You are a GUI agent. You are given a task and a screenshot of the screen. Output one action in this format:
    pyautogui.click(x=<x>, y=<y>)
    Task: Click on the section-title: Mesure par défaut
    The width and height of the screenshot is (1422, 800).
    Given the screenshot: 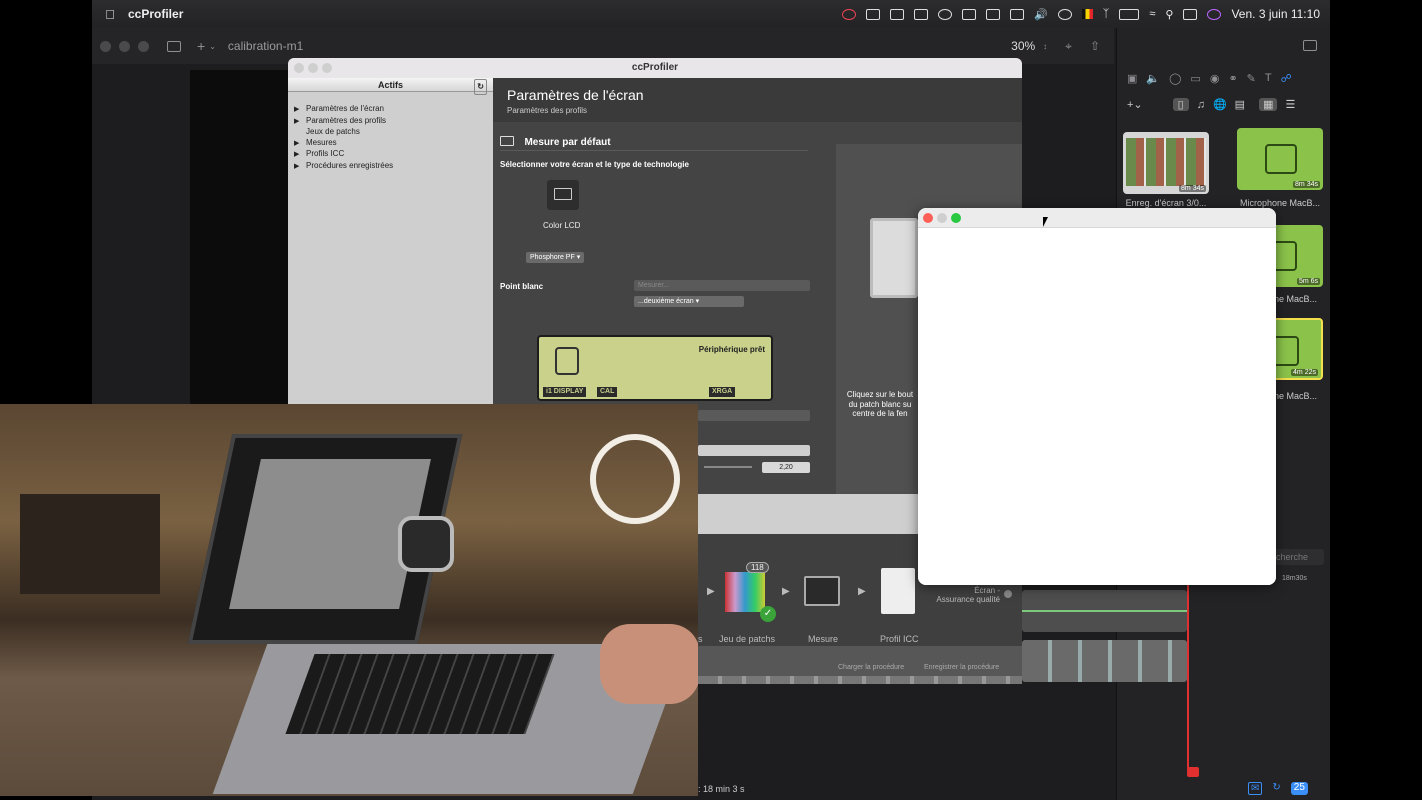 What is the action you would take?
    pyautogui.click(x=567, y=142)
    